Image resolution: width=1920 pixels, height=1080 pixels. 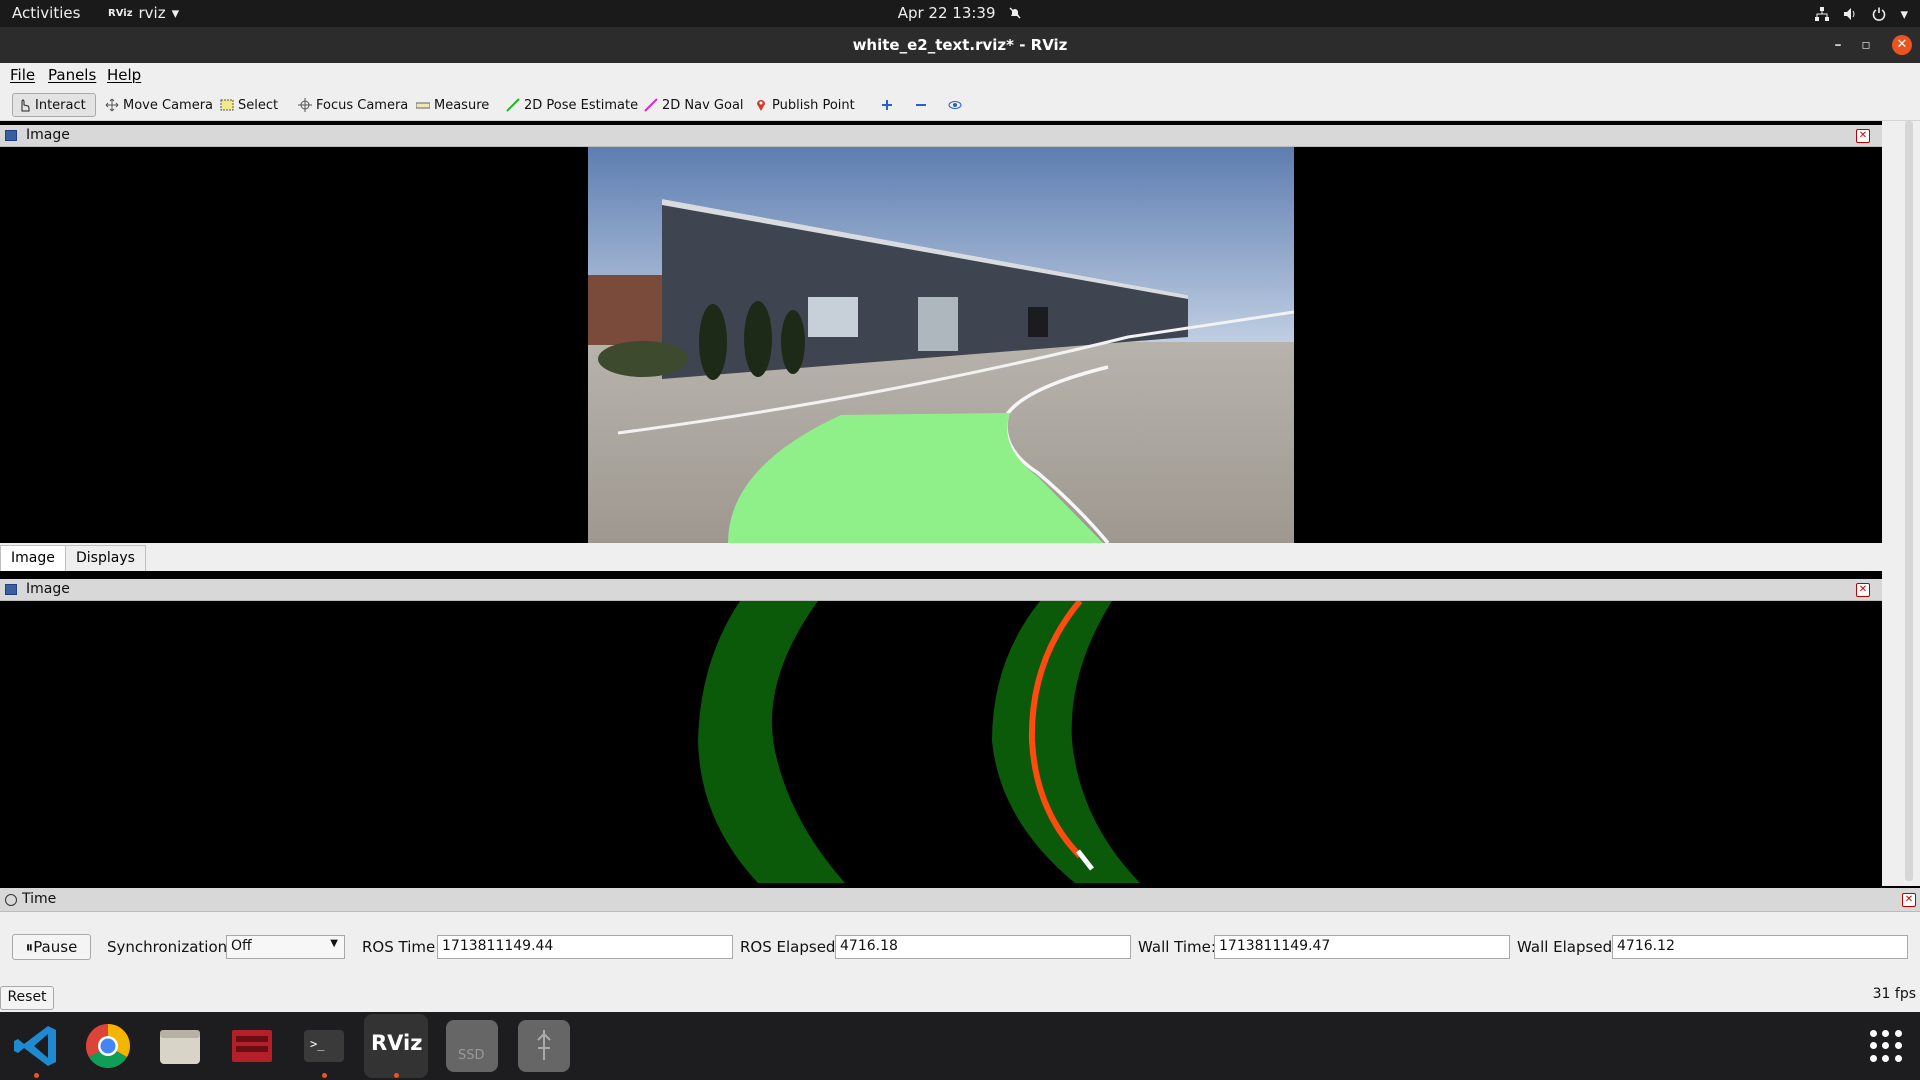 I want to click on remove-tool-button, so click(x=921, y=105).